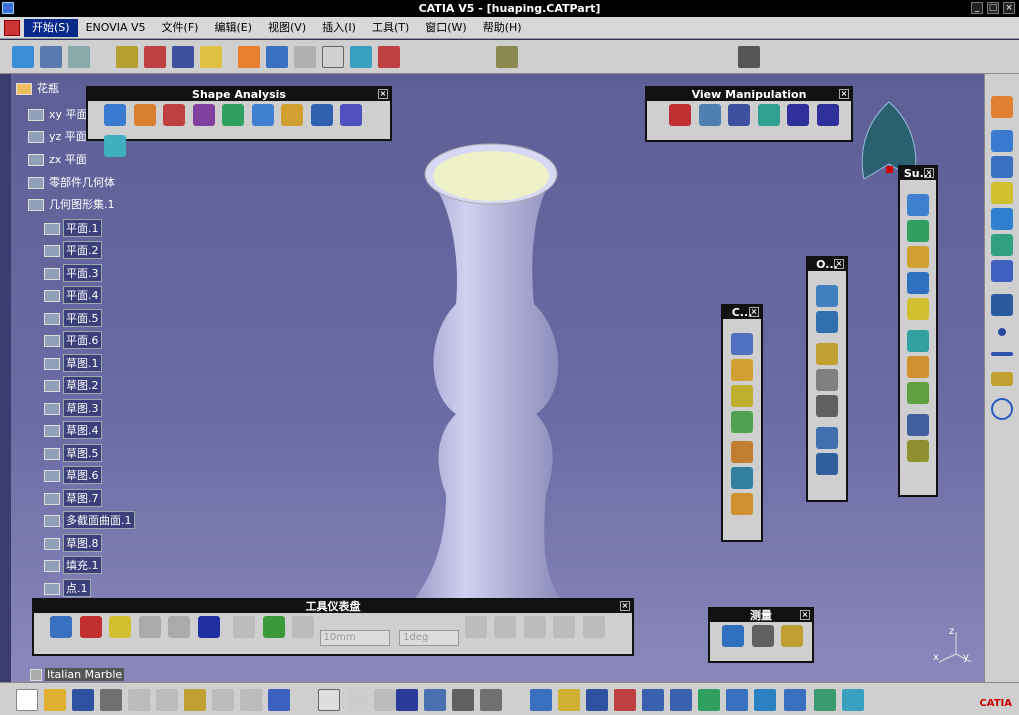 Image resolution: width=1019 pixels, height=715 pixels. What do you see at coordinates (111, 700) in the screenshot?
I see `print-icon` at bounding box center [111, 700].